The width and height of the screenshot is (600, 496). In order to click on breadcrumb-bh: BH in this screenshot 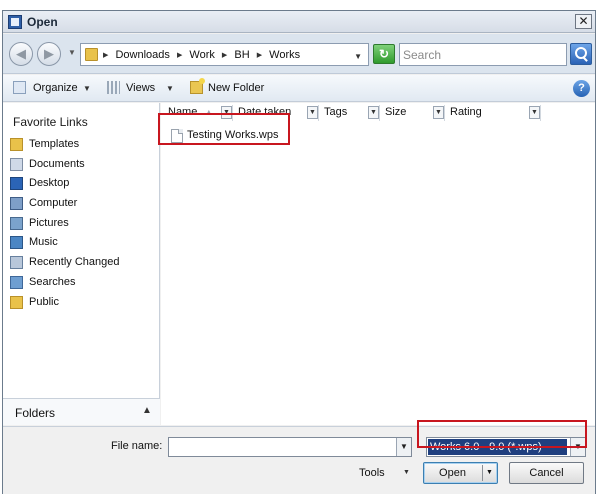, I will do `click(241, 55)`.